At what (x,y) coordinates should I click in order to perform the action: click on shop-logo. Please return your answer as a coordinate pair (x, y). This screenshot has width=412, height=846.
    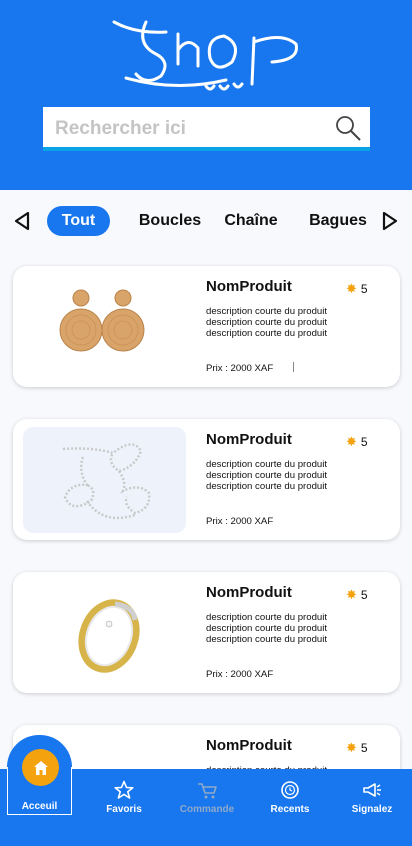
    Looking at the image, I should click on (205, 55).